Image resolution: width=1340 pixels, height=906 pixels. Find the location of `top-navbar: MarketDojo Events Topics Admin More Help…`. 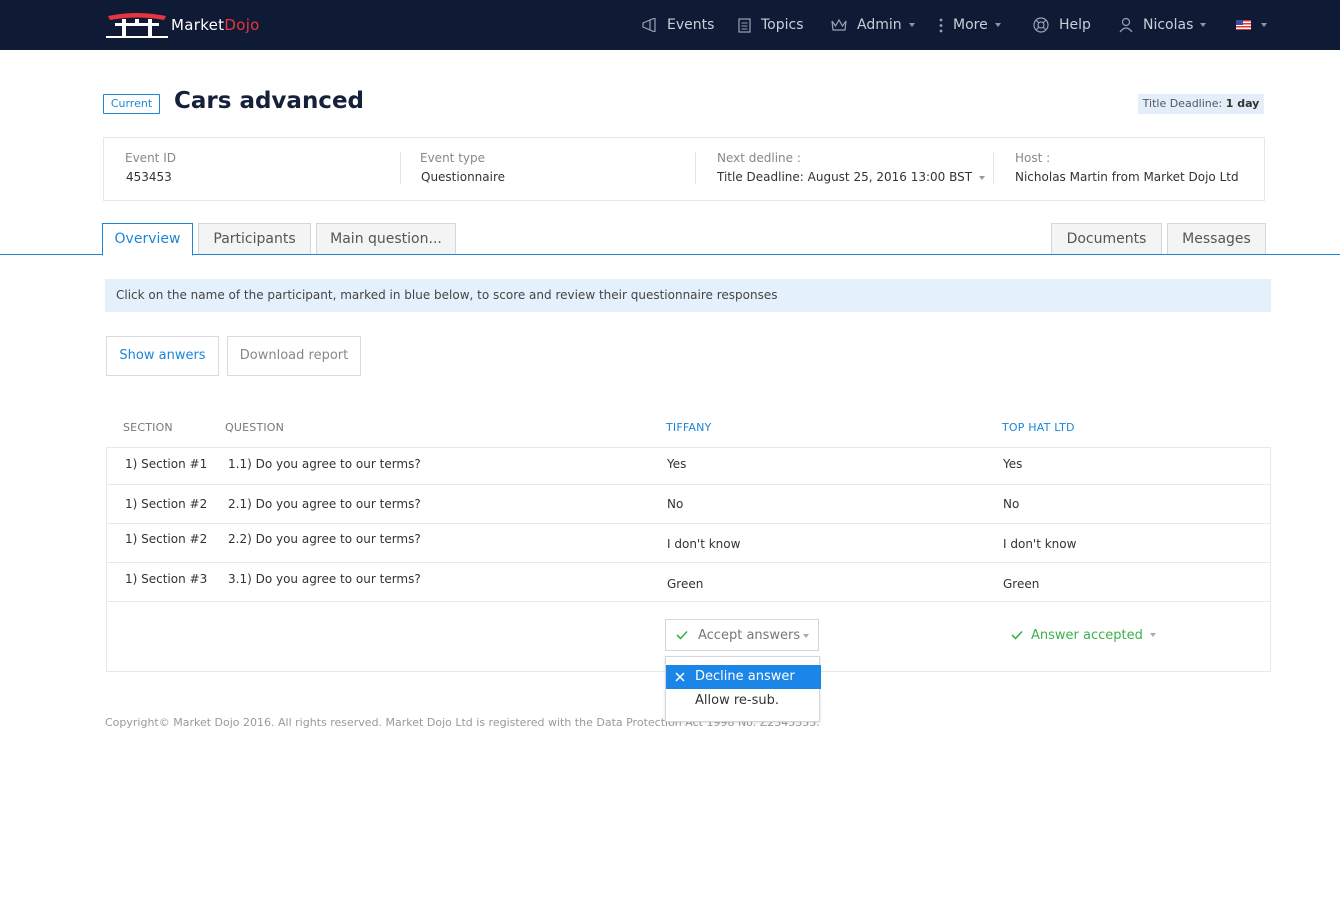

top-navbar: MarketDojo Events Topics Admin More Help… is located at coordinates (670, 25).